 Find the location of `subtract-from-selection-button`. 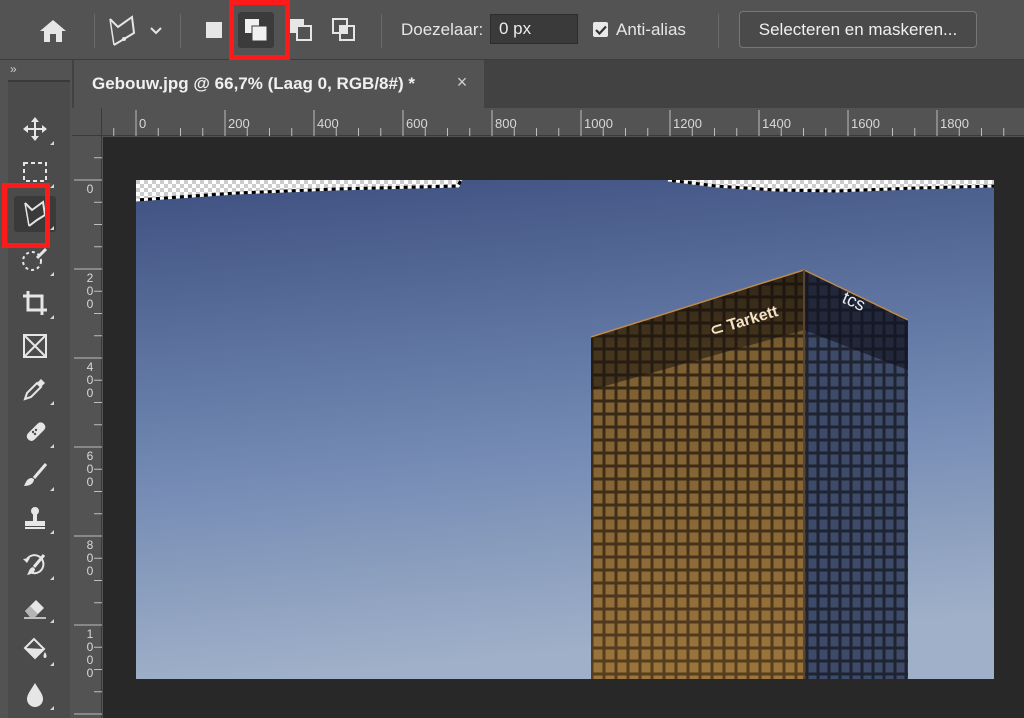

subtract-from-selection-button is located at coordinates (301, 30).